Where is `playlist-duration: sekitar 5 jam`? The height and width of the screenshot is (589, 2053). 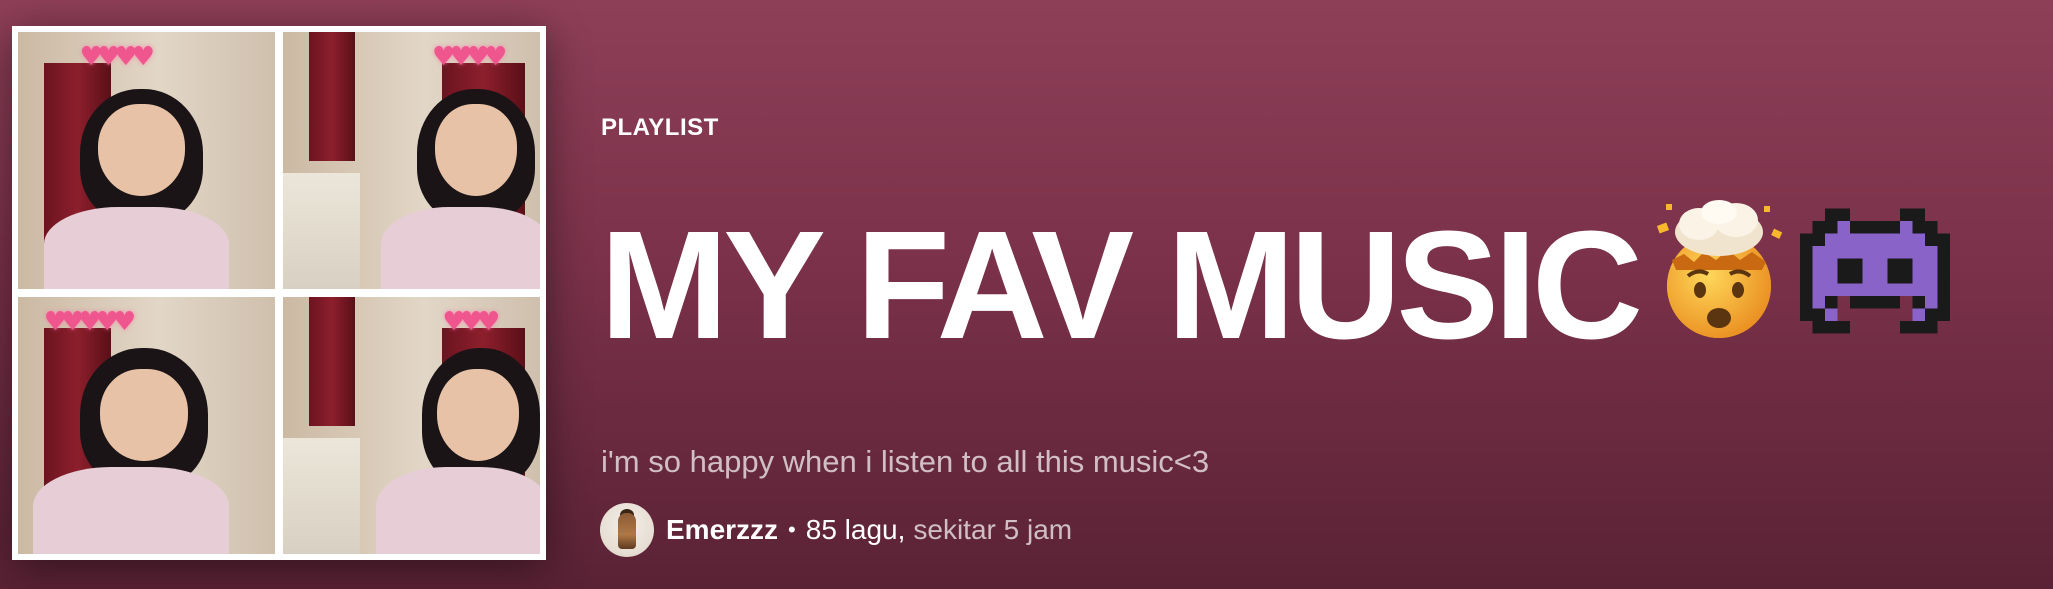
playlist-duration: sekitar 5 jam is located at coordinates (993, 529).